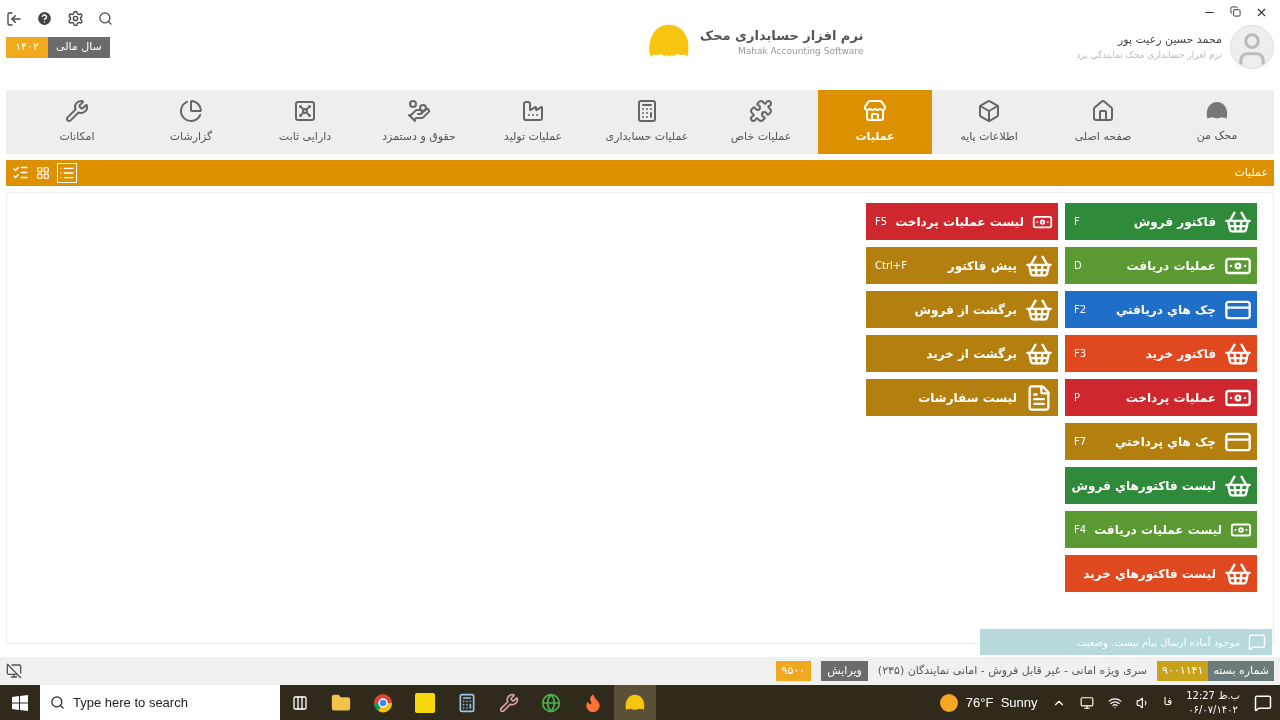  I want to click on nav-tab: دارایی ثابت, so click(305, 122).